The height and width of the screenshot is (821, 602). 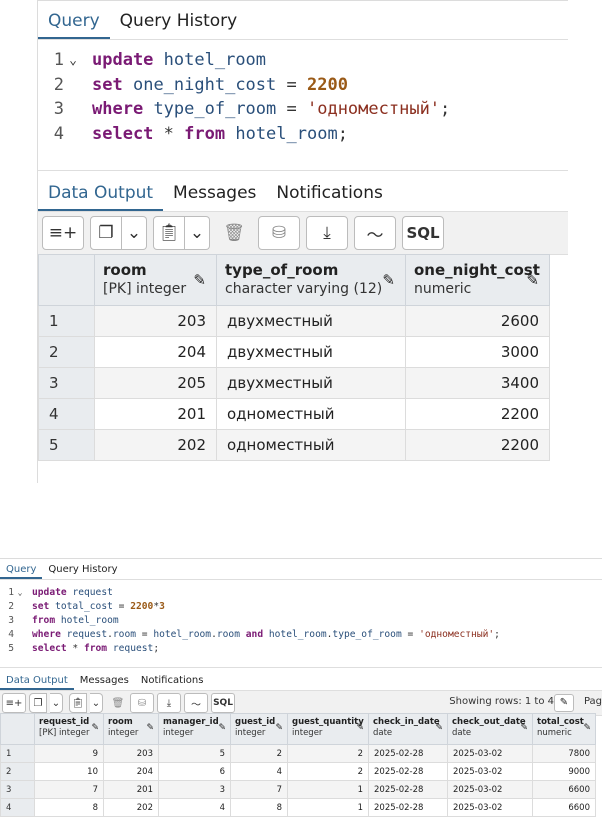 What do you see at coordinates (131, 729) in the screenshot?
I see `column-header: room integer ✎` at bounding box center [131, 729].